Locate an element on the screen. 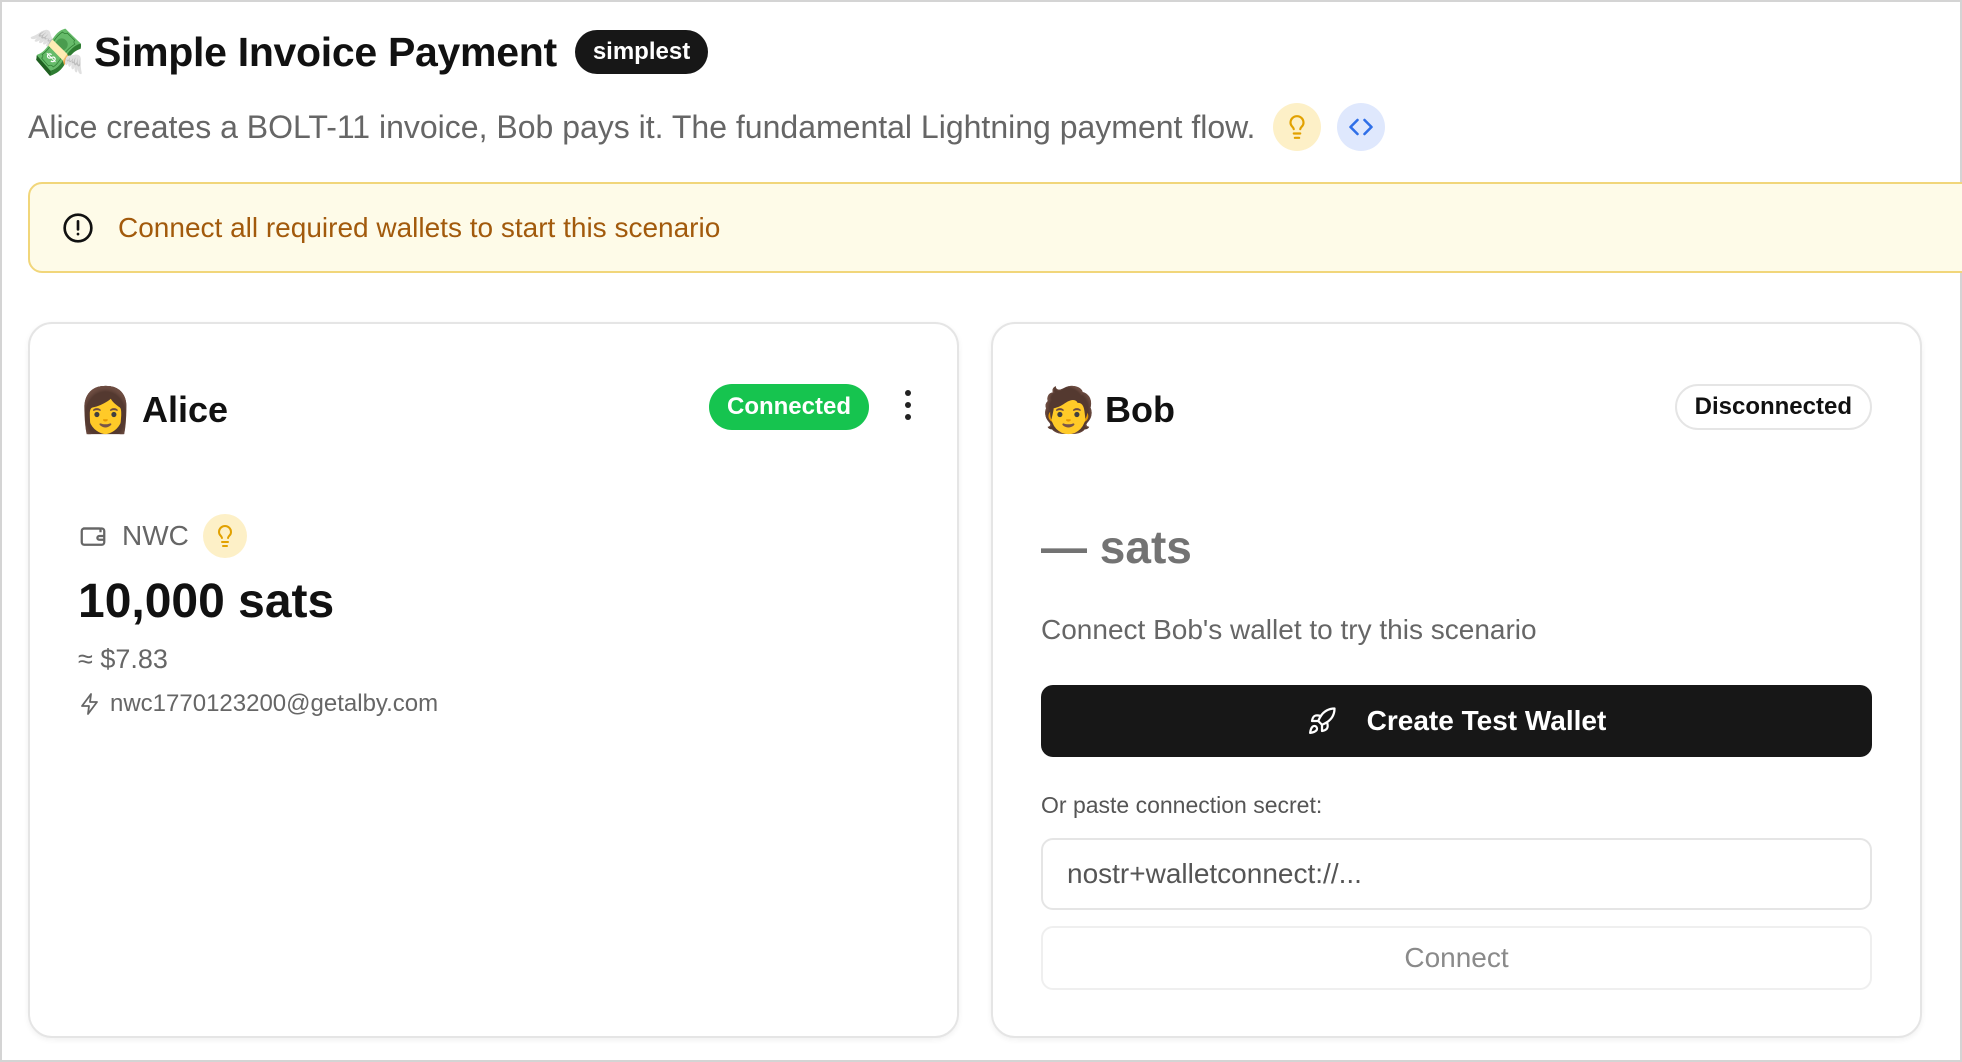 The width and height of the screenshot is (1962, 1062). alice-card-header: 👩 Alice is located at coordinates (153, 410).